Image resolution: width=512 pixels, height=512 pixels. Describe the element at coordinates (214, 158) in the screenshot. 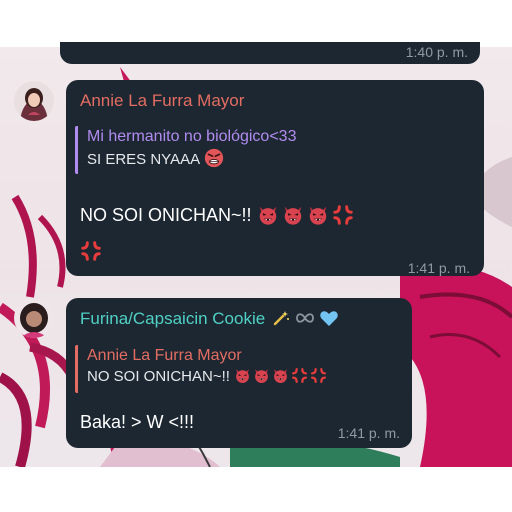

I see `angry-face-emoji` at that location.